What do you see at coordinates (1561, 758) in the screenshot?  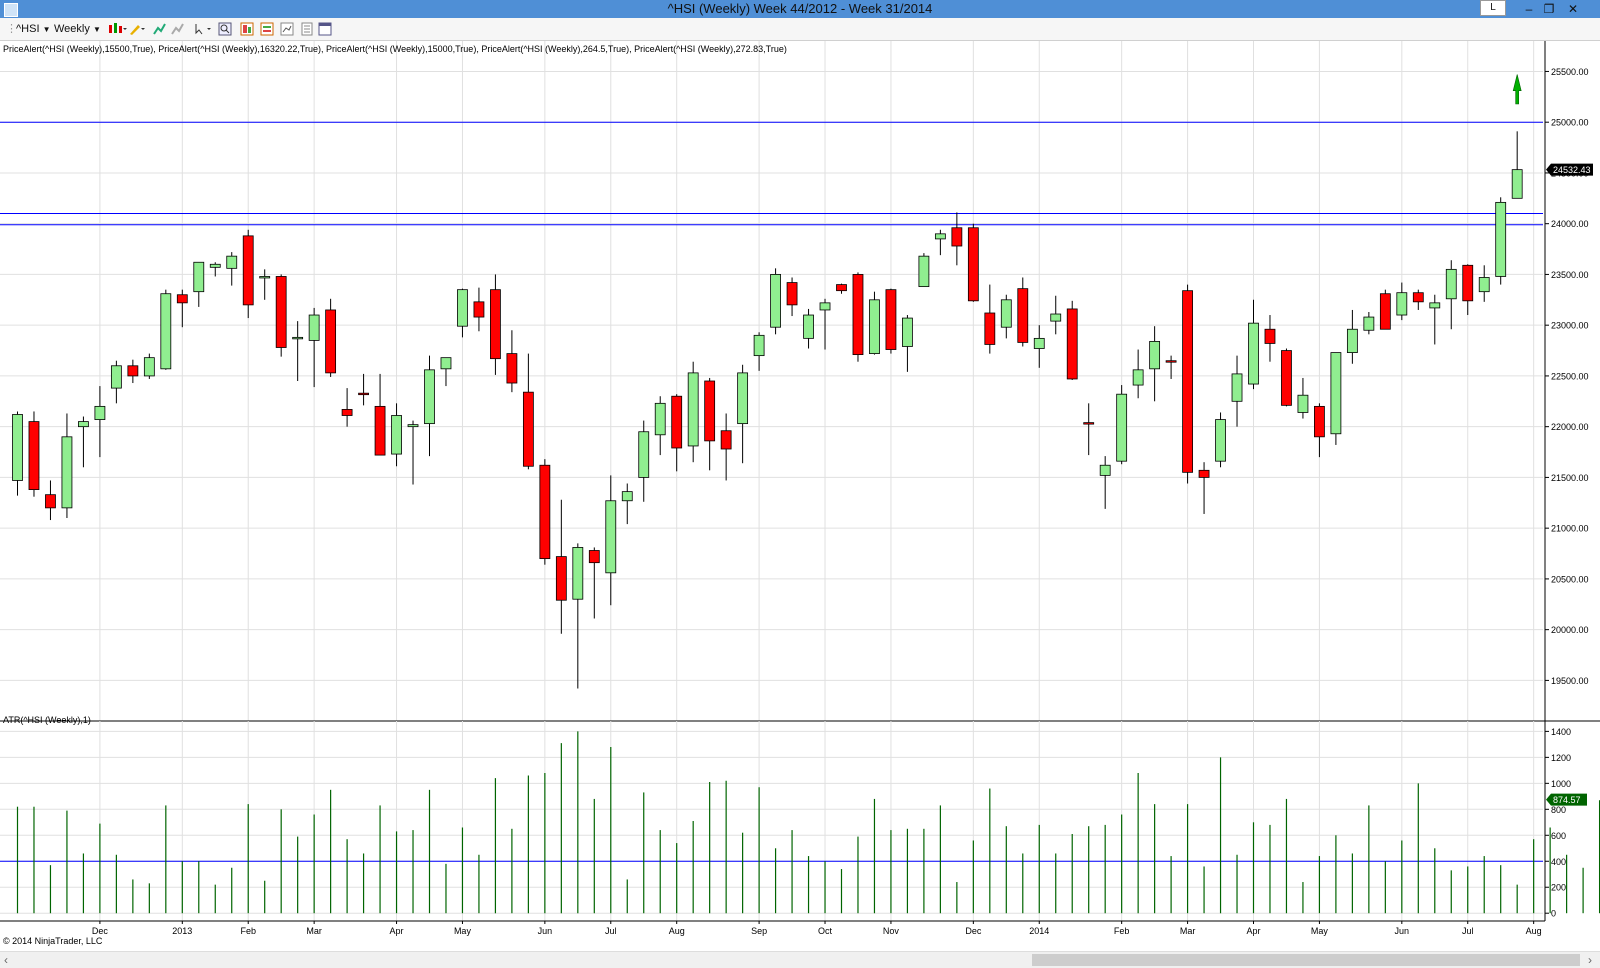 I see `y-tick-label: 1200` at bounding box center [1561, 758].